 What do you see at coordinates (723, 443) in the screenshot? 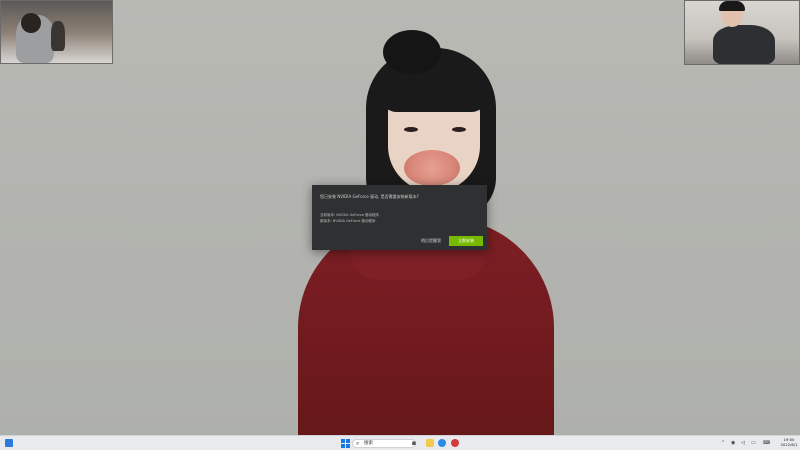
I see `chevron-up-icon: ⌃` at bounding box center [723, 443].